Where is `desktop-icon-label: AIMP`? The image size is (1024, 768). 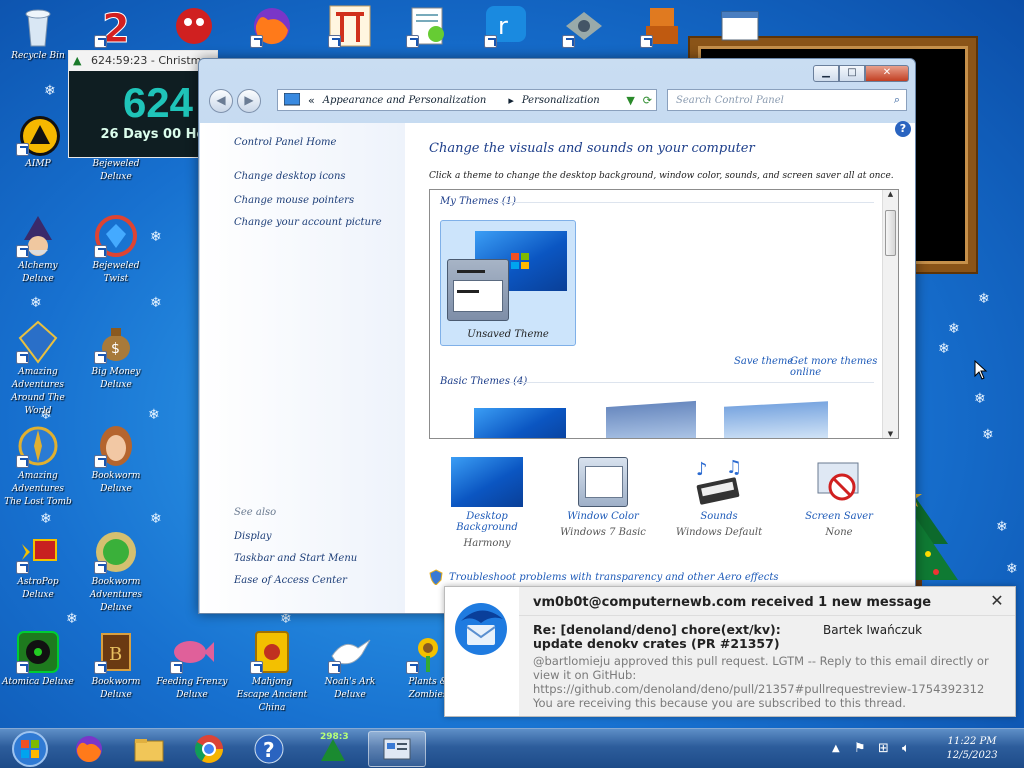 desktop-icon-label: AIMP is located at coordinates (38, 164).